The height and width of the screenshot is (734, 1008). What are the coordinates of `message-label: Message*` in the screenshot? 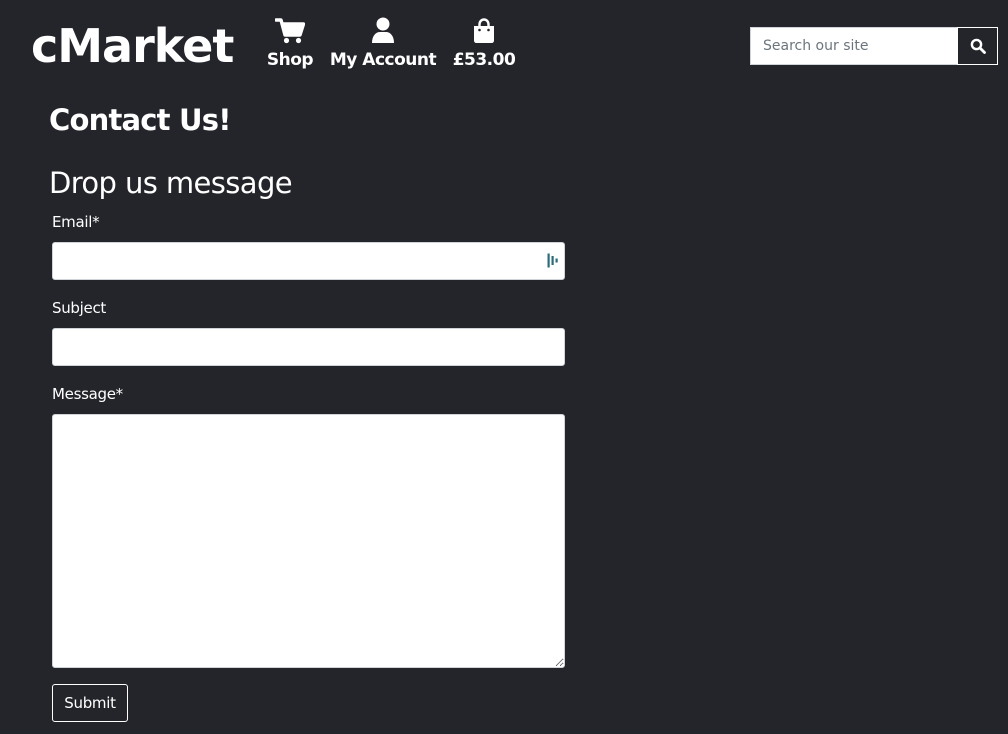 It's located at (87, 394).